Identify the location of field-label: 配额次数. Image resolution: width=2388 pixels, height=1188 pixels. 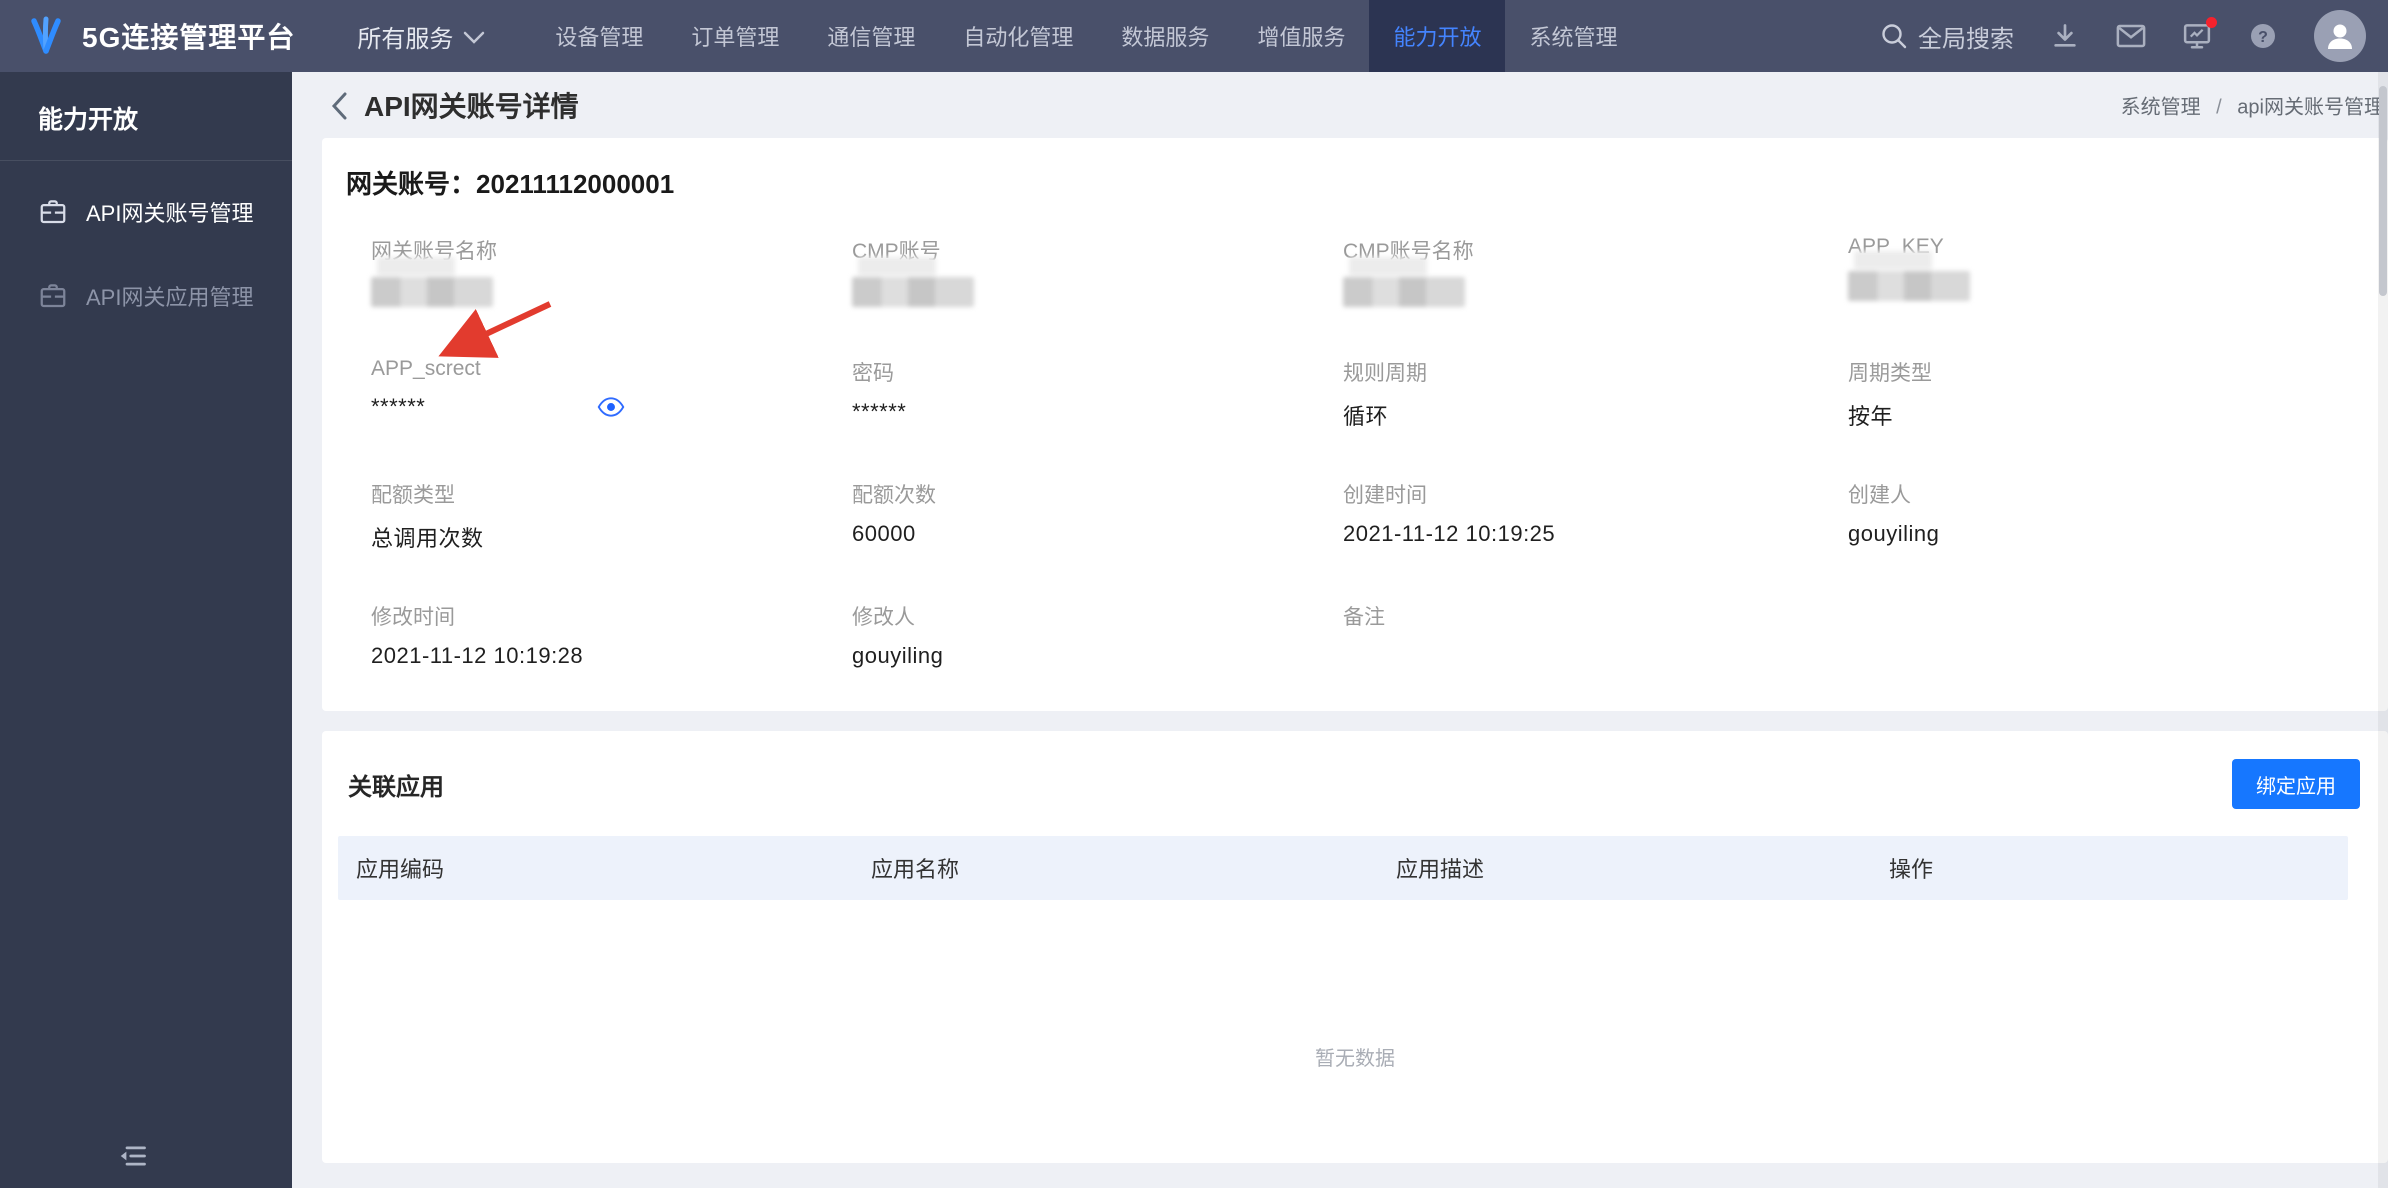
(894, 495).